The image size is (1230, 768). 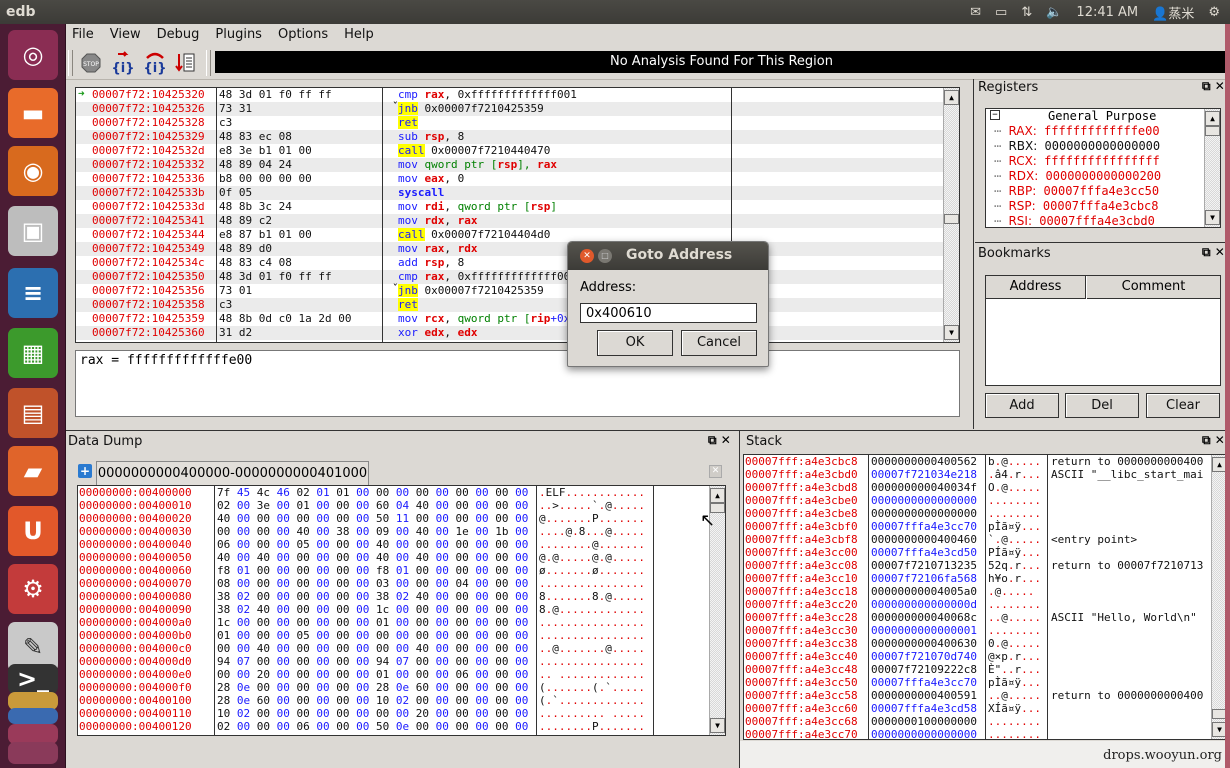 I want to click on add-tab-icon: +, so click(x=85, y=471).